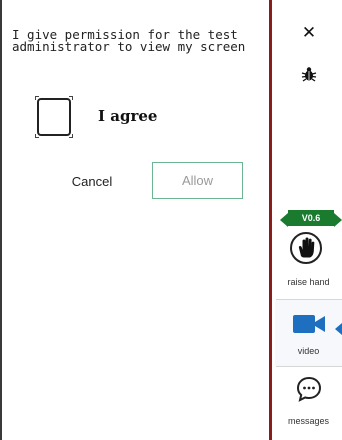 The image size is (342, 440). Describe the element at coordinates (309, 389) in the screenshot. I see `messages-icon` at that location.